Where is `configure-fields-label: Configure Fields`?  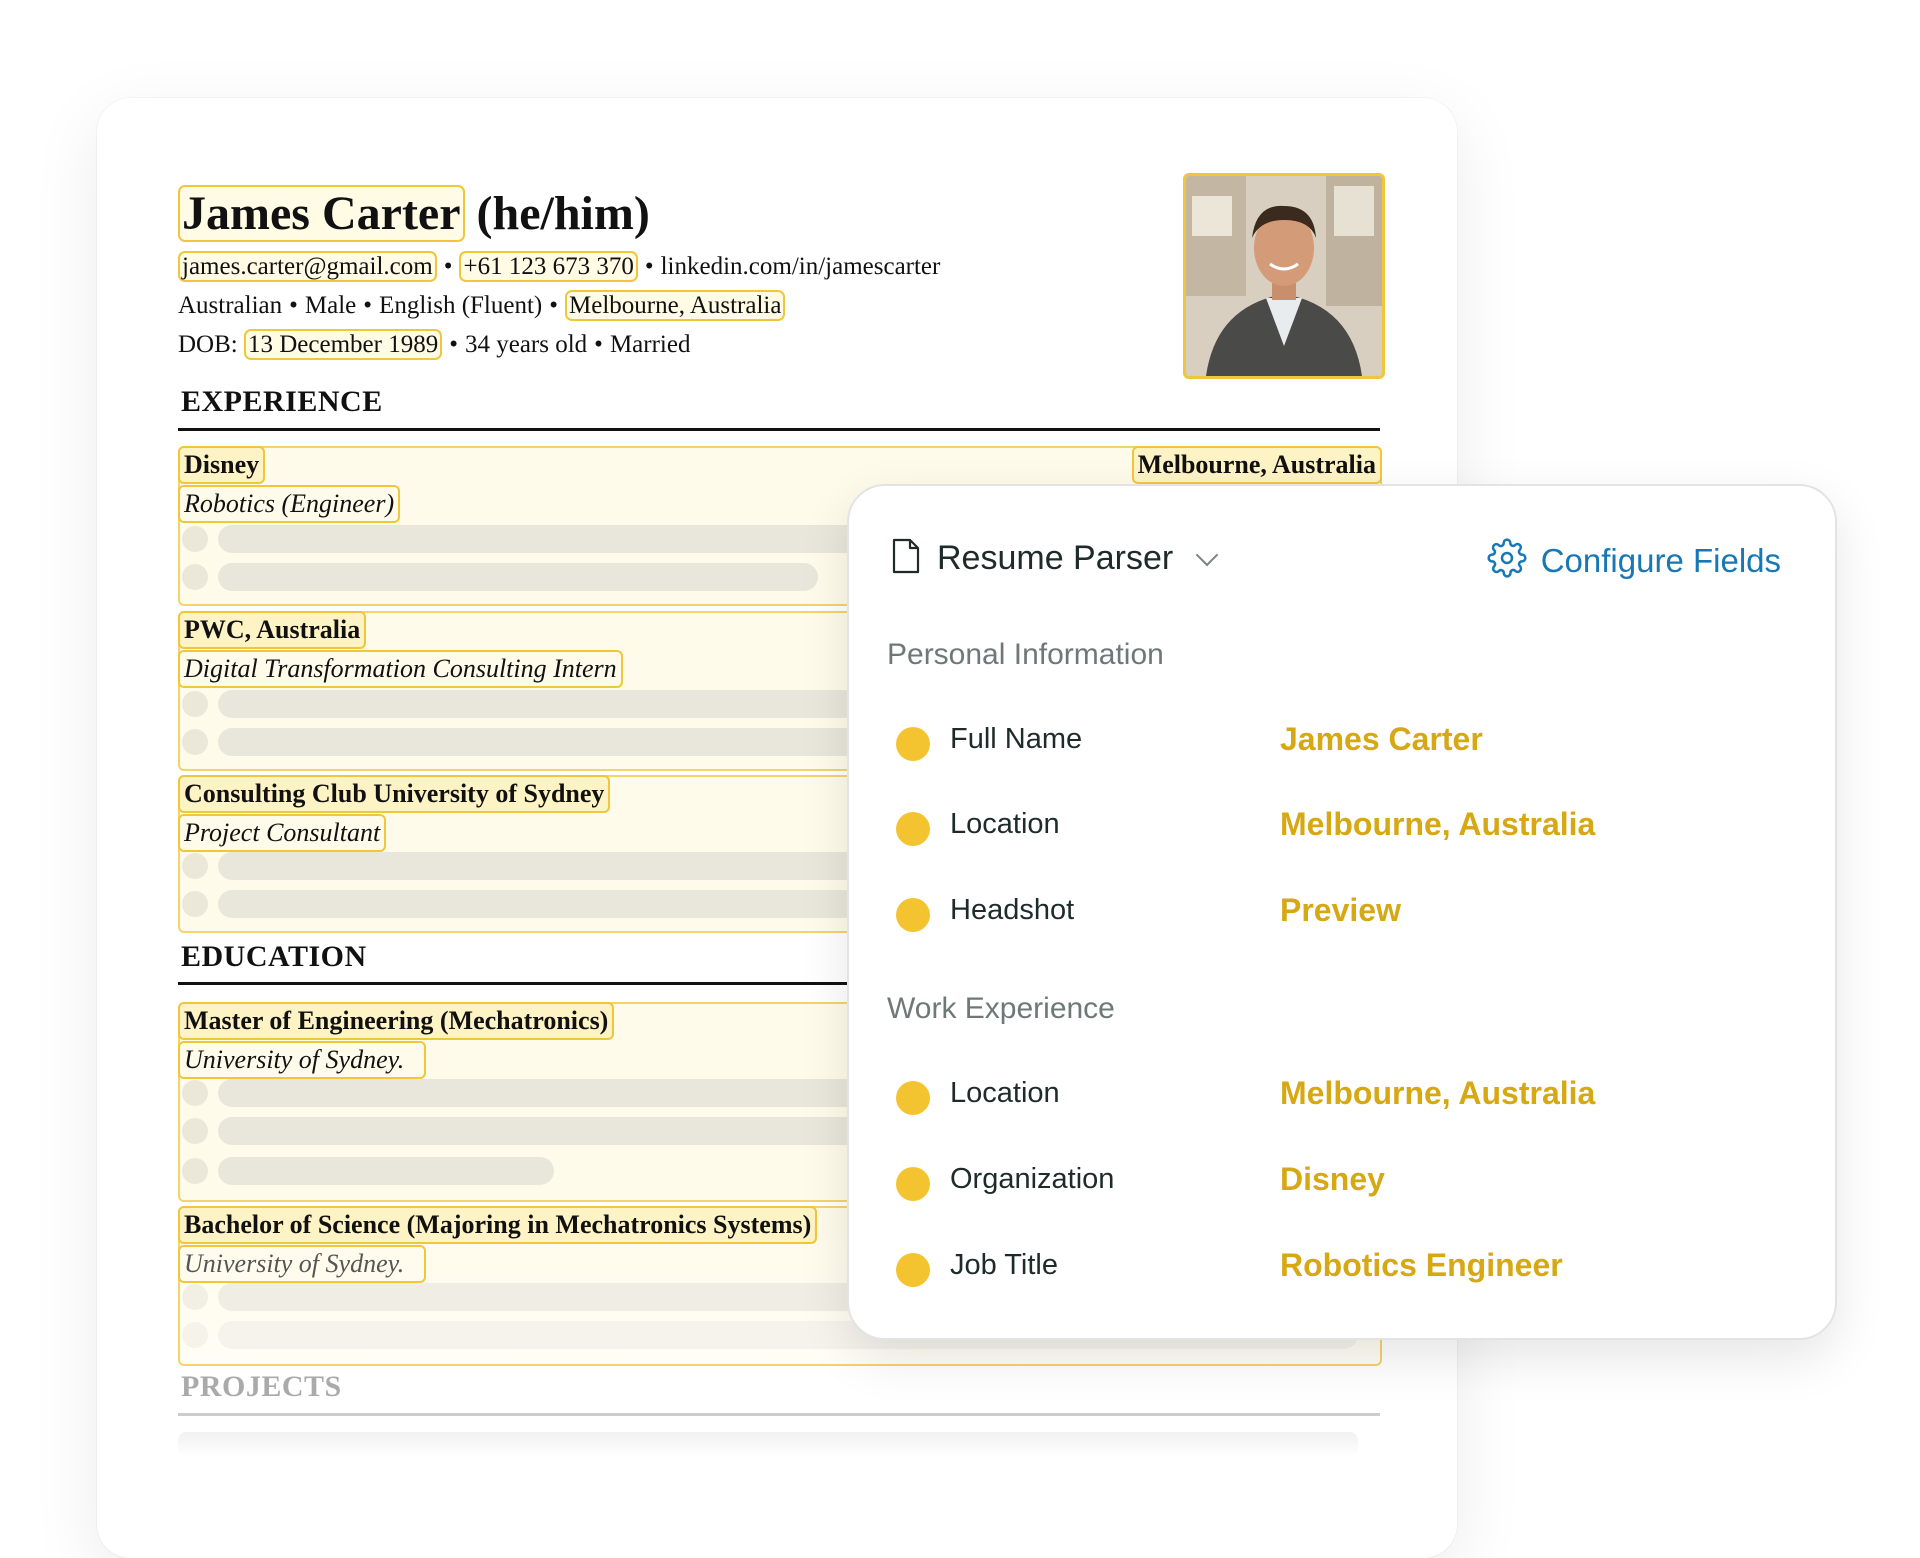 configure-fields-label: Configure Fields is located at coordinates (1660, 560).